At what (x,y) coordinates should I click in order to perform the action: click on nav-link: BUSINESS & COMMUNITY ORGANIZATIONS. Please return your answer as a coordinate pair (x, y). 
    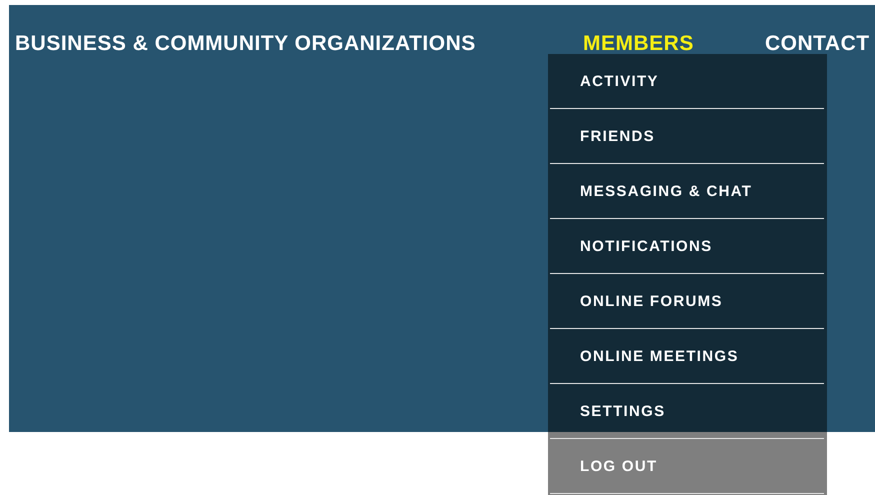
    Looking at the image, I should click on (245, 44).